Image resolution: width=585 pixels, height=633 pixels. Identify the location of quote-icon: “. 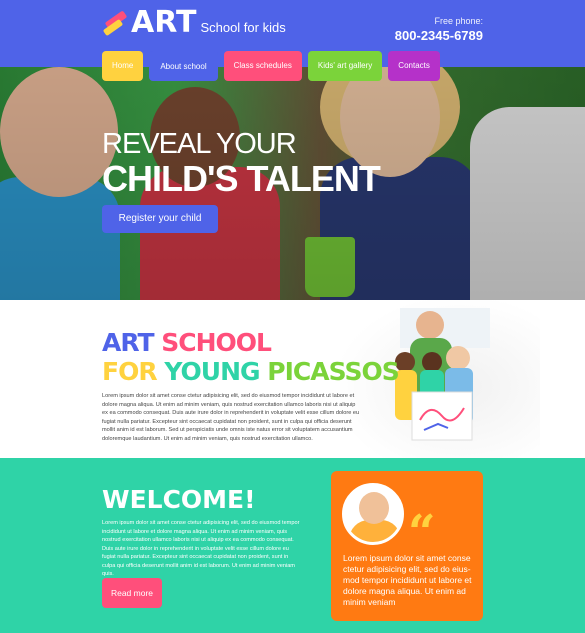
(422, 533).